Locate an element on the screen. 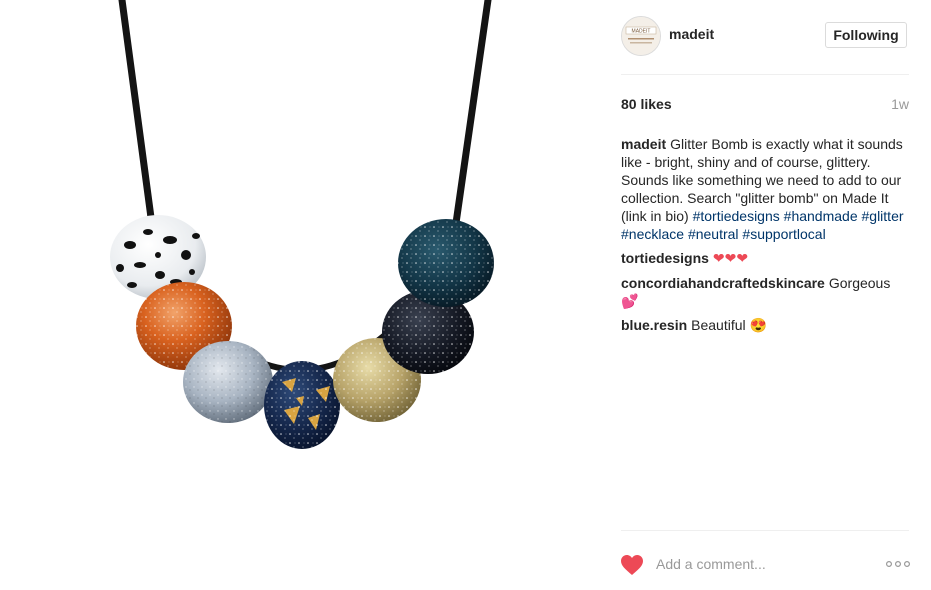 The width and height of the screenshot is (931, 590). hashtag-link: #glitter is located at coordinates (883, 216).